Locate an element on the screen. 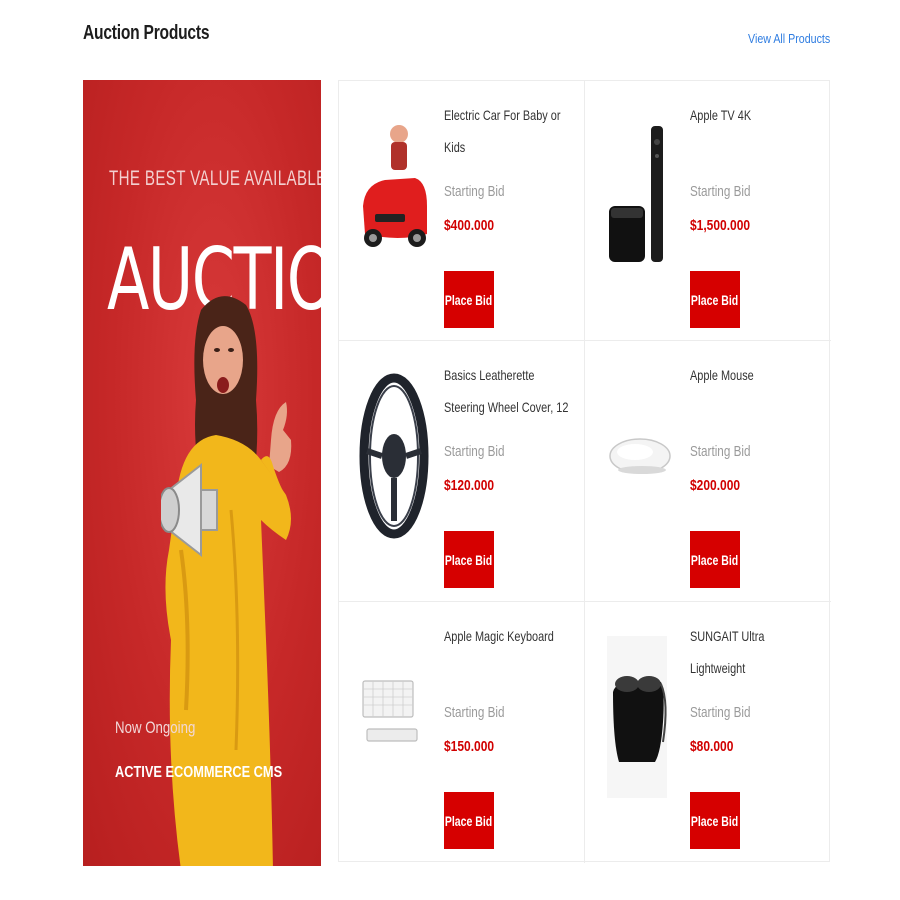  banner-tagline: THE BEST VALUE AVAILABLE is located at coordinates (215, 178).